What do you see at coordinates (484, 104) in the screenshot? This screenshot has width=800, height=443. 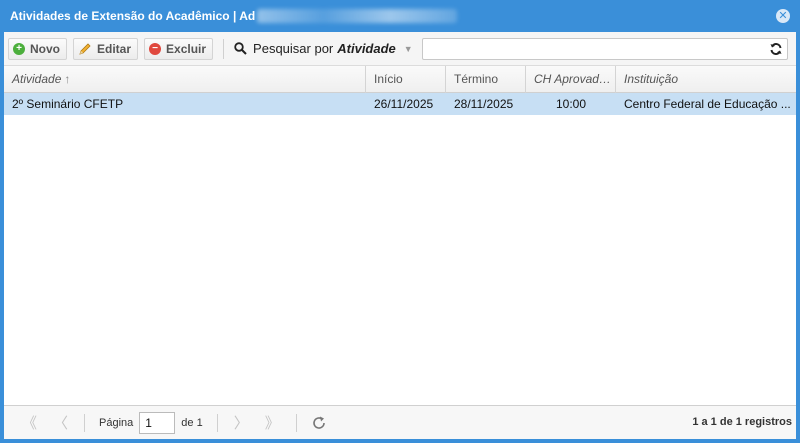 I see `cell-termino: 28/11/2025` at bounding box center [484, 104].